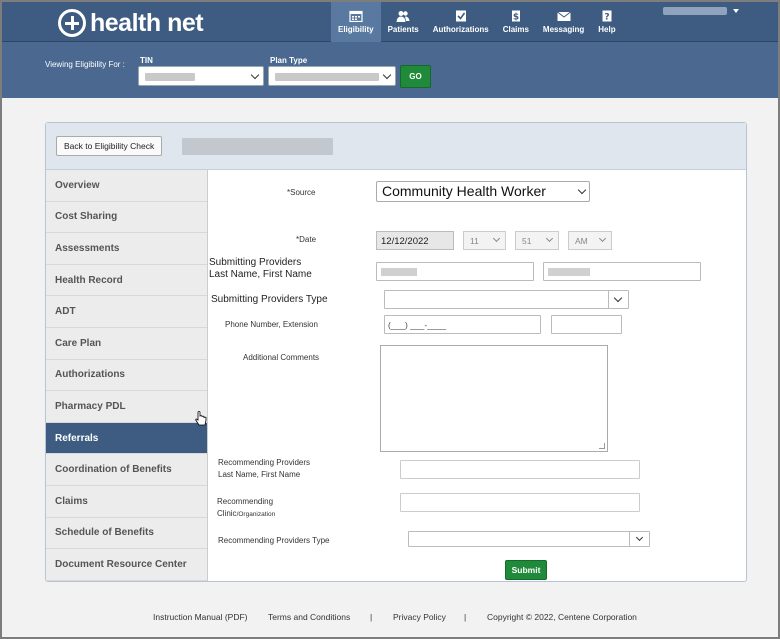 The image size is (780, 639). I want to click on nav-help: ? Help, so click(606, 22).